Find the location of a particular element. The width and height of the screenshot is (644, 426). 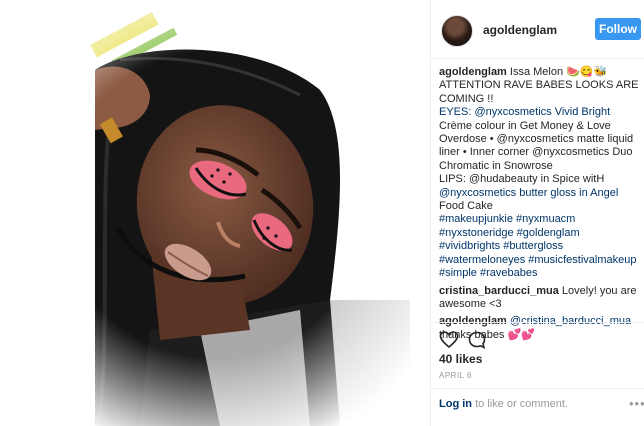

caption-line: liner • Inner corner @nyxcosmetics Duo is located at coordinates (536, 152).